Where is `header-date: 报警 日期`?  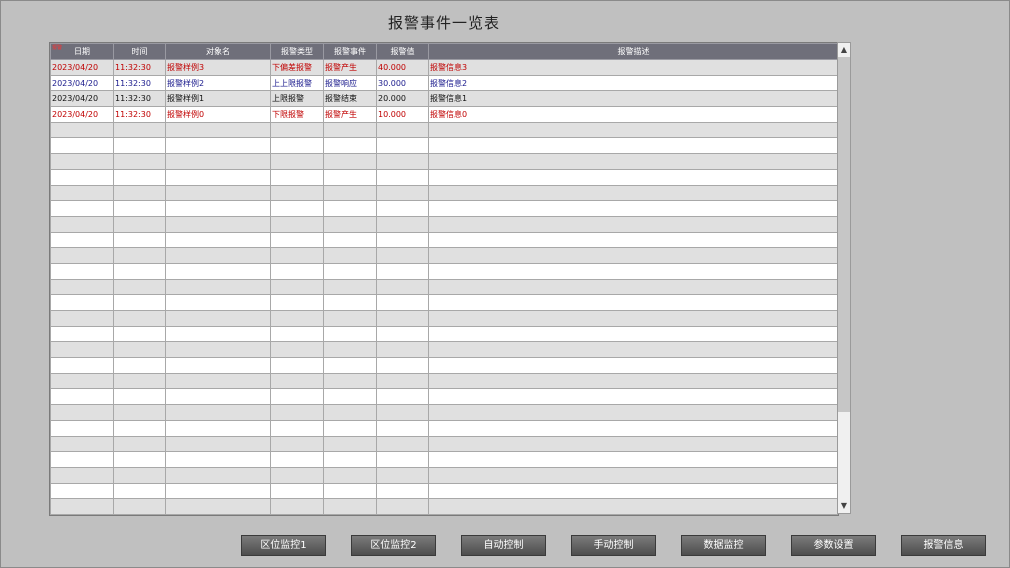 header-date: 报警 日期 is located at coordinates (82, 51).